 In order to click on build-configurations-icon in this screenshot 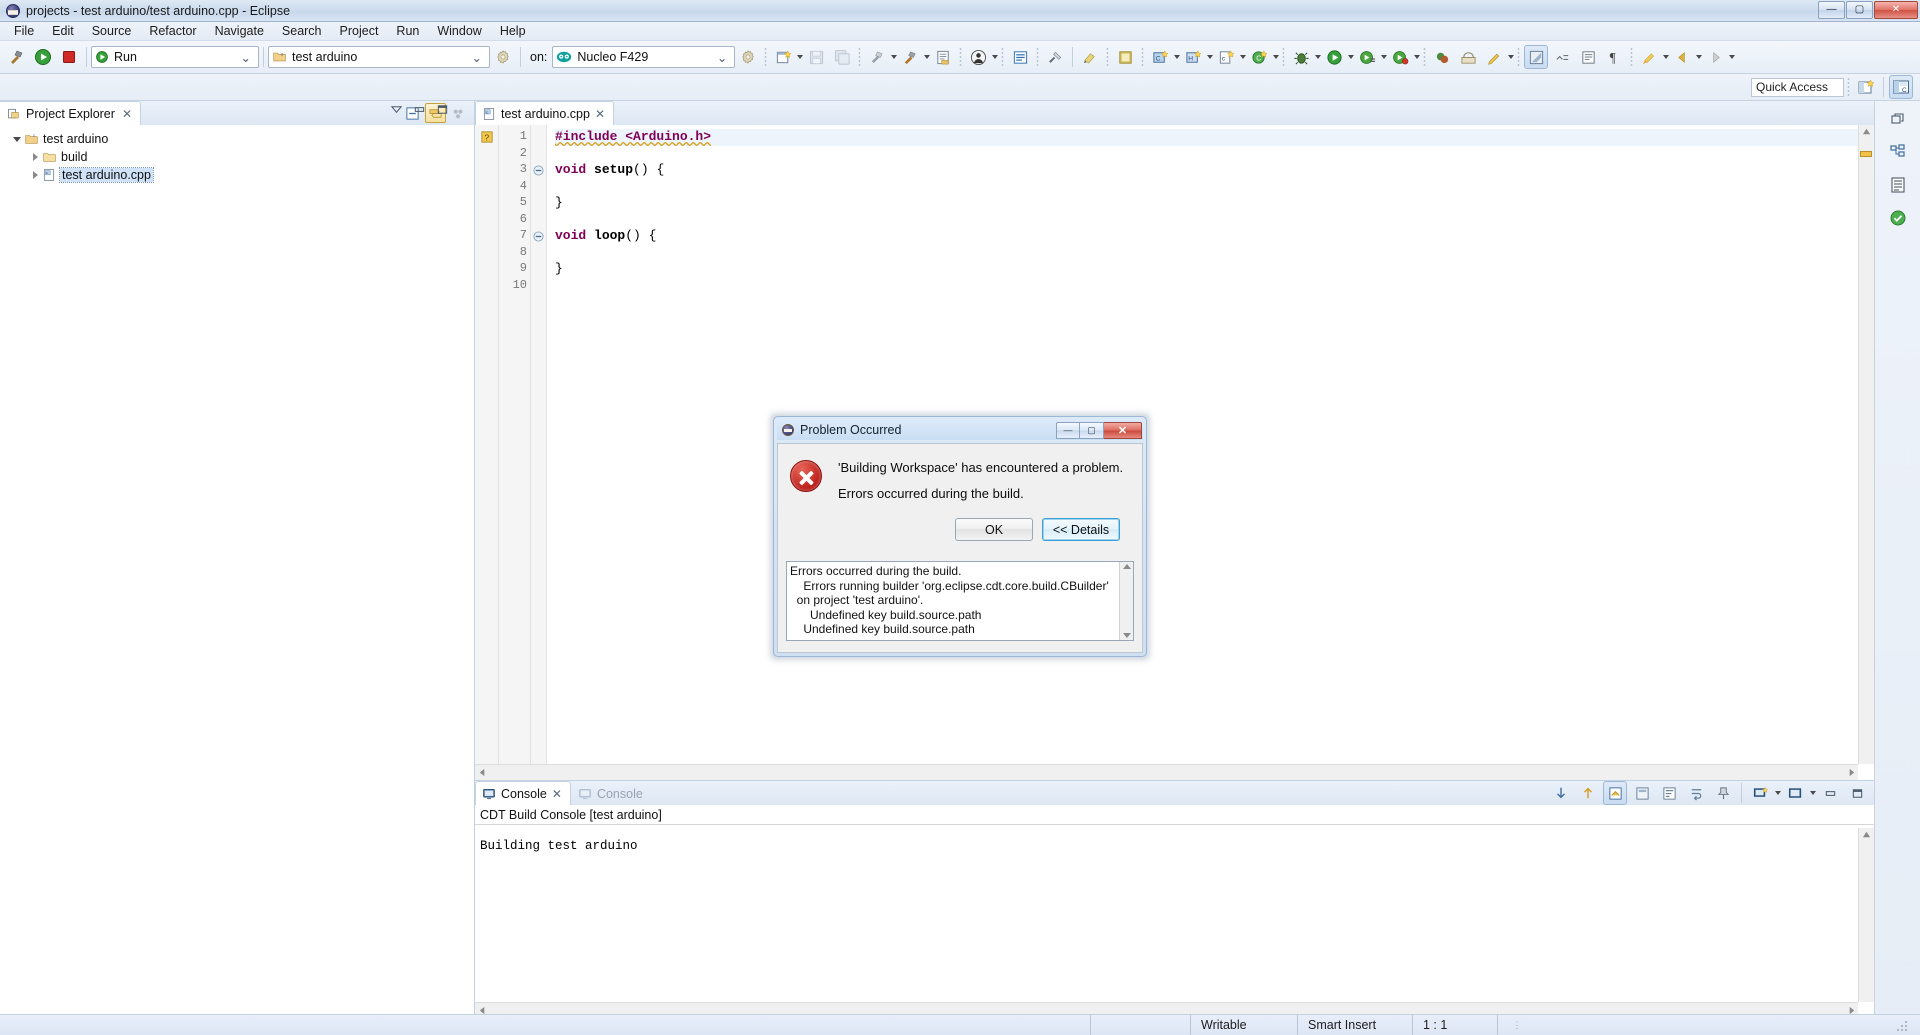, I will do `click(943, 57)`.